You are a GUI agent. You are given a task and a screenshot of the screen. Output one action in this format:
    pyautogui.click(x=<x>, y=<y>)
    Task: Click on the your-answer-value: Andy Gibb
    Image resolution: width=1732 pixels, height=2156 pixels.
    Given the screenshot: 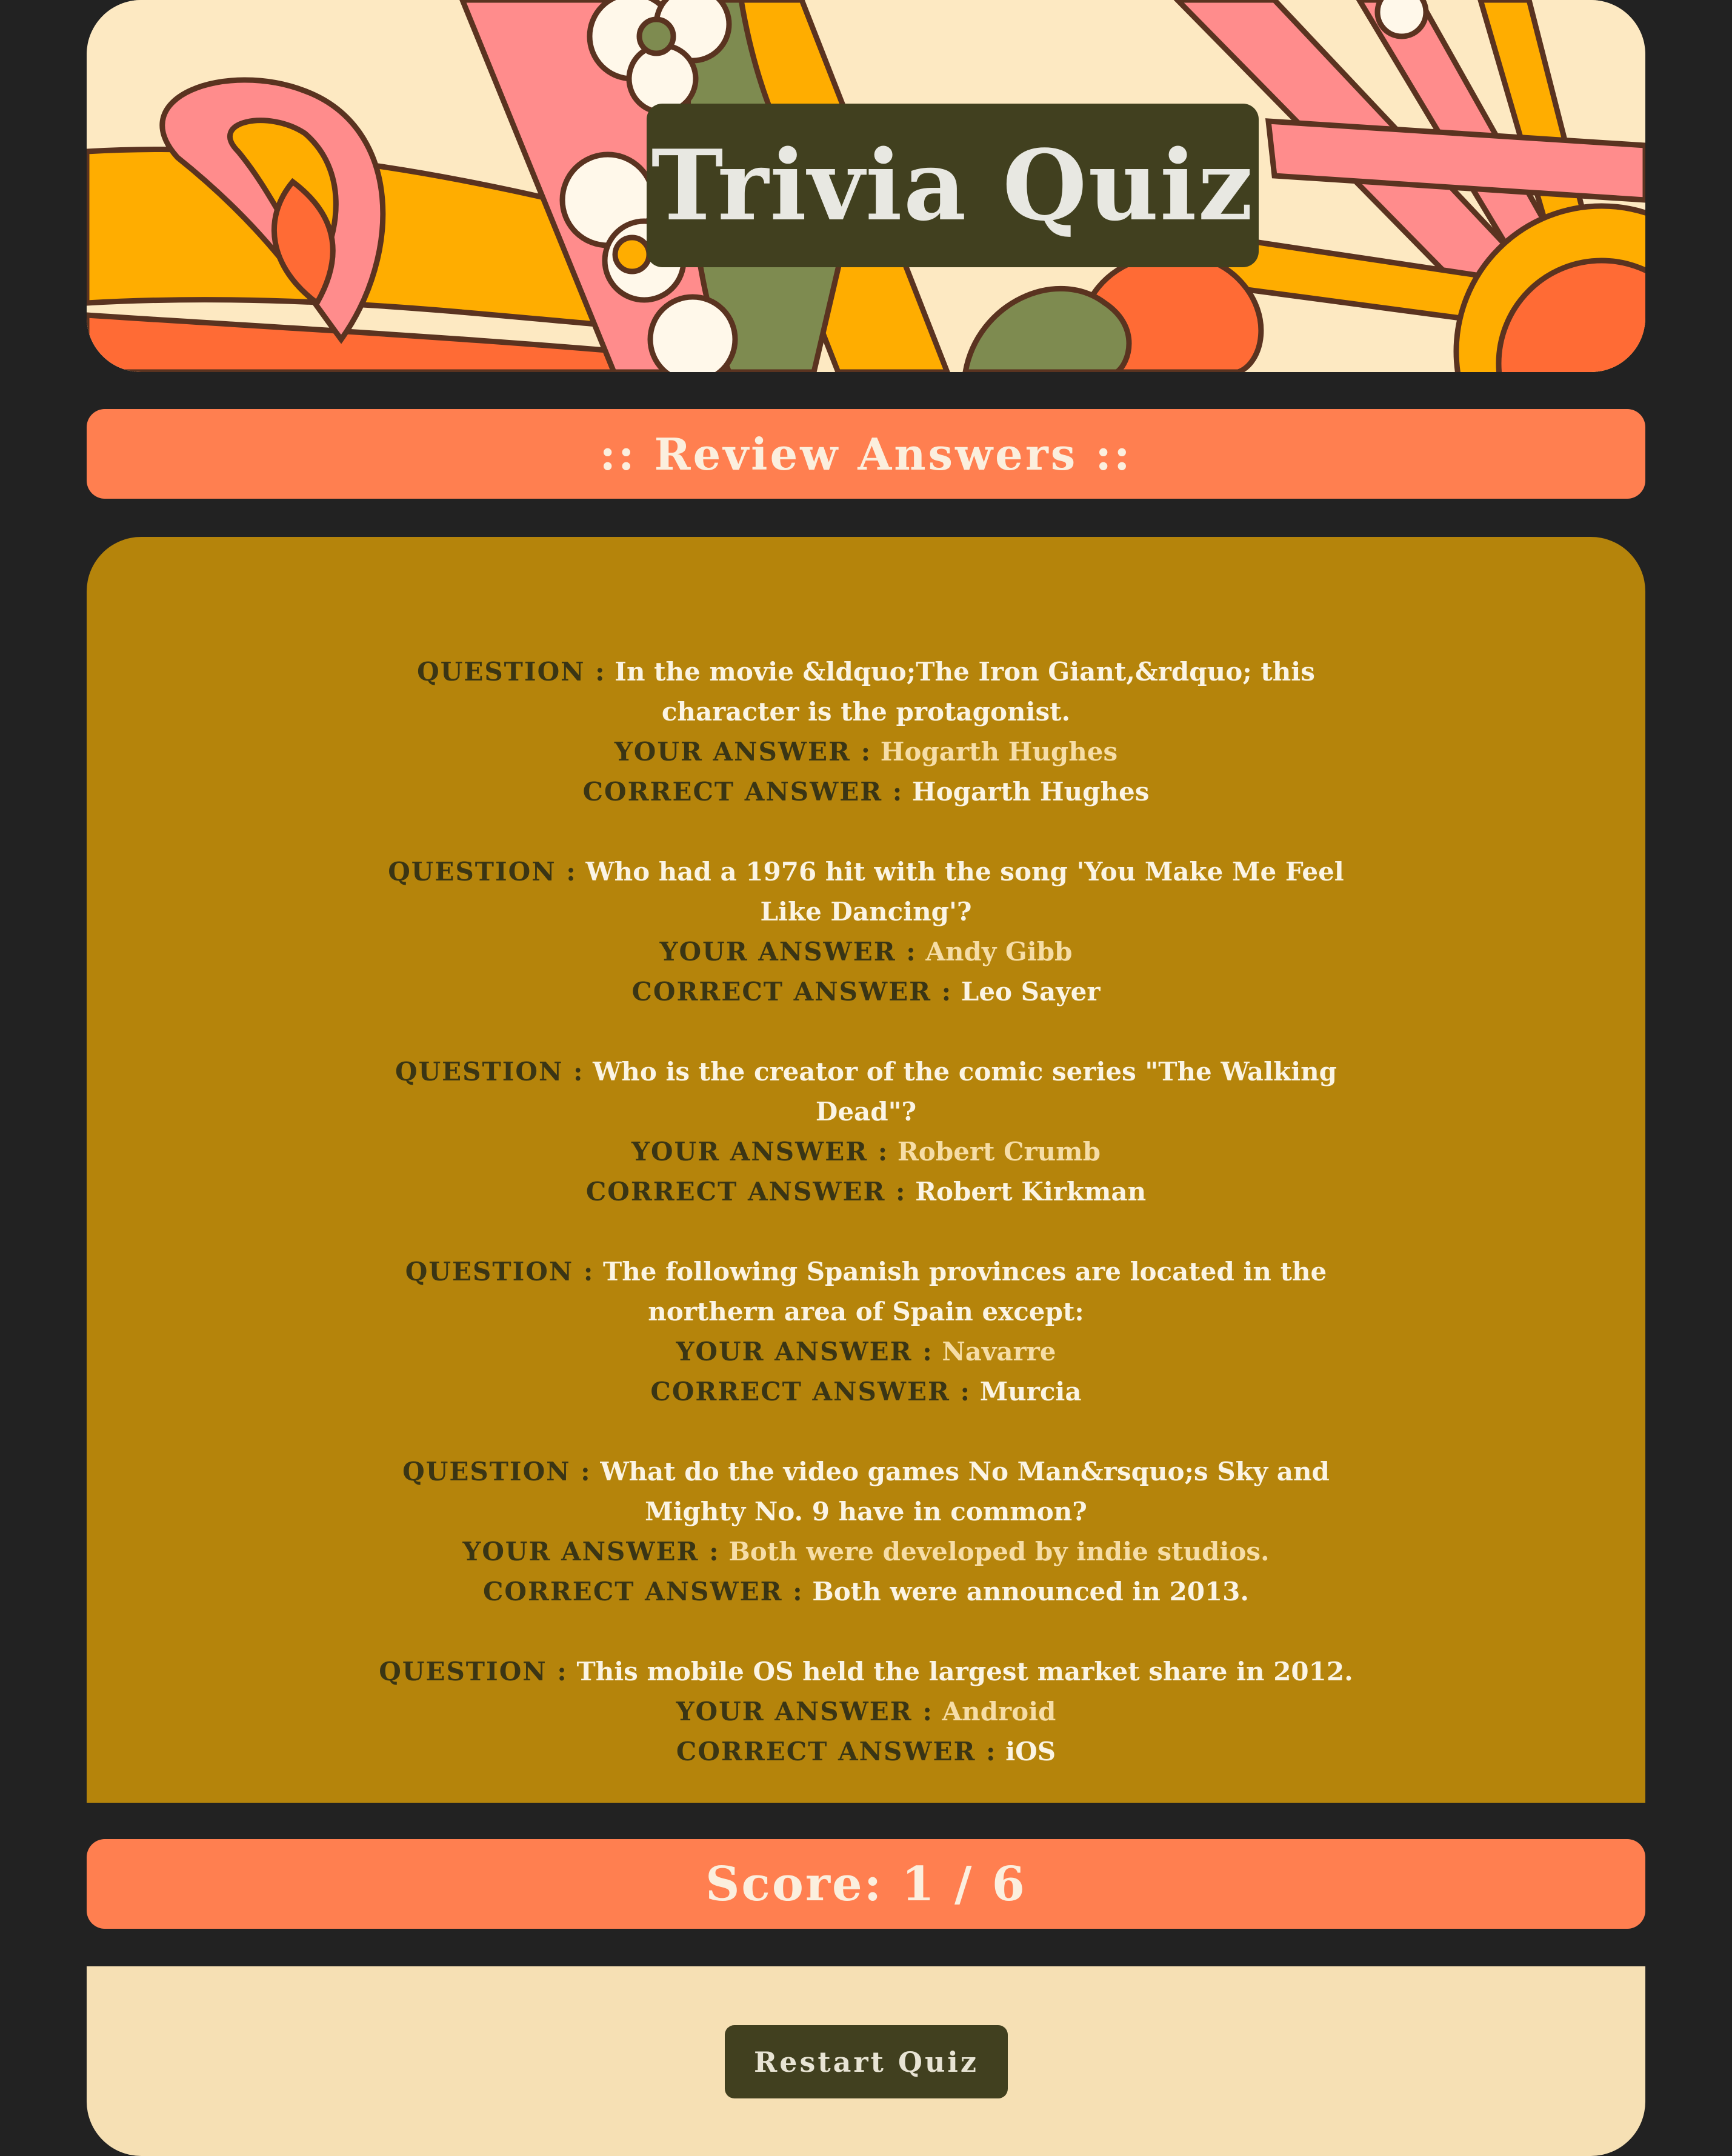 What is the action you would take?
    pyautogui.click(x=999, y=952)
    